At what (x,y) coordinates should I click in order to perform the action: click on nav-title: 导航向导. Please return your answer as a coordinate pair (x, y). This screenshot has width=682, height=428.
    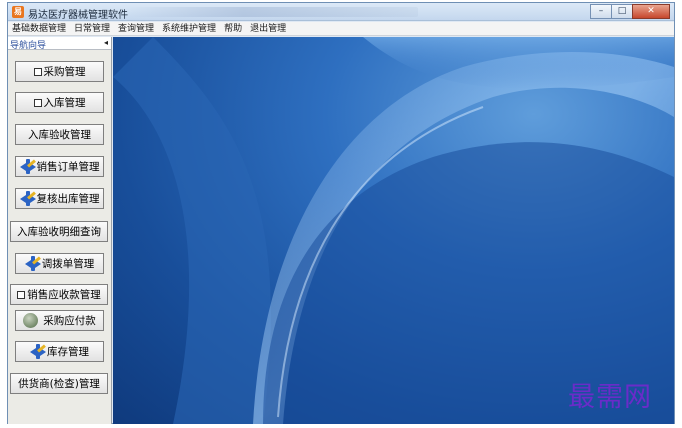
    Looking at the image, I should click on (28, 46).